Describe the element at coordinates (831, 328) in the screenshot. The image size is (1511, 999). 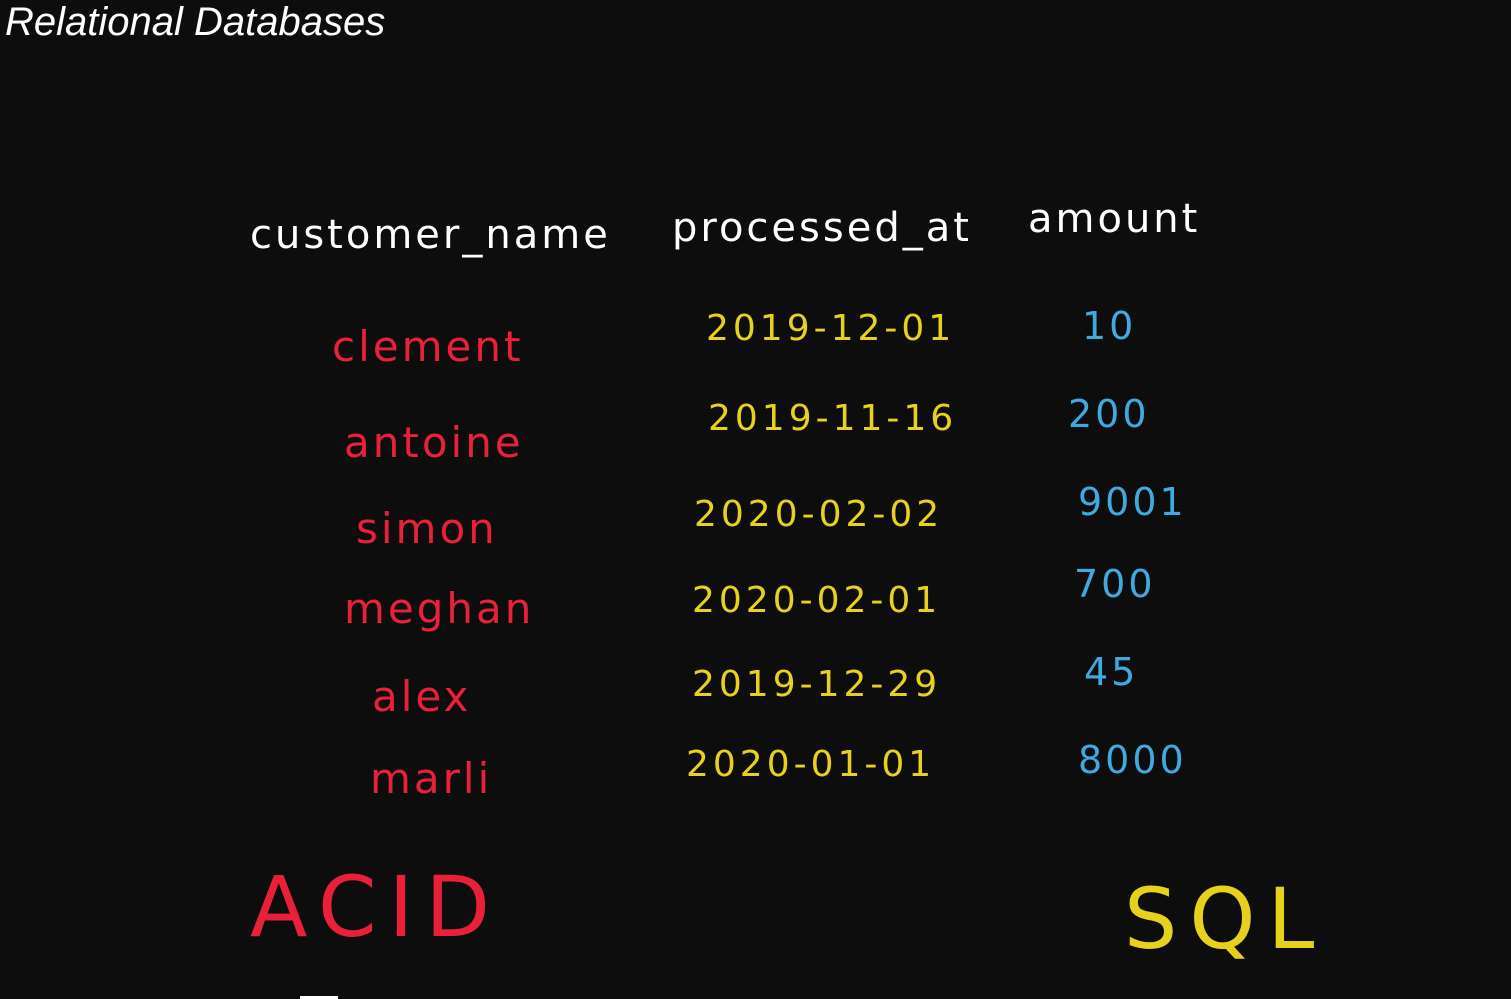
I see `cell-processed-at: 2019-12-01` at that location.